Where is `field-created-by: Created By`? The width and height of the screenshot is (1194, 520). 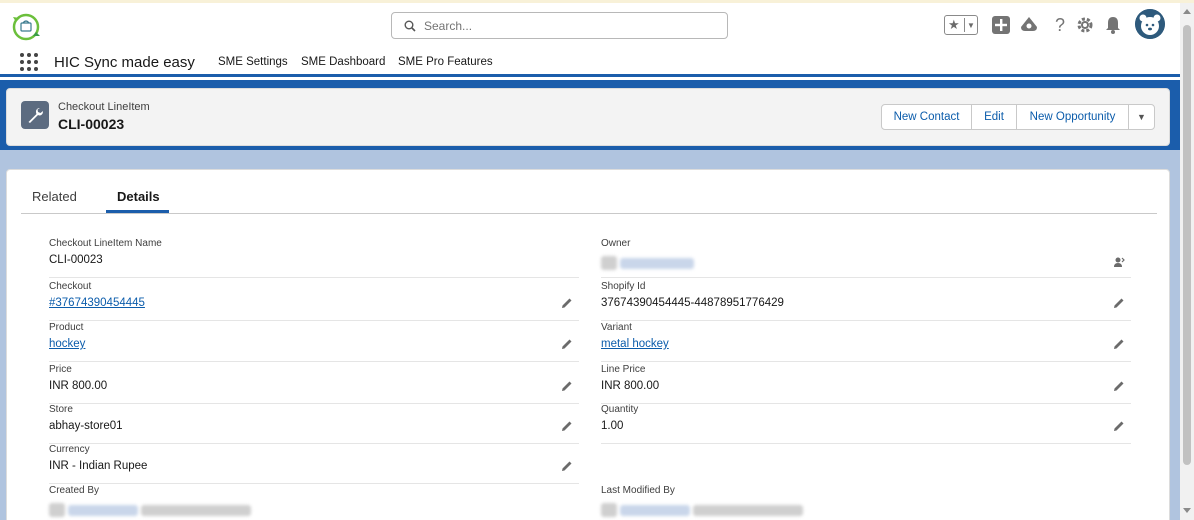
field-created-by: Created By is located at coordinates (314, 501).